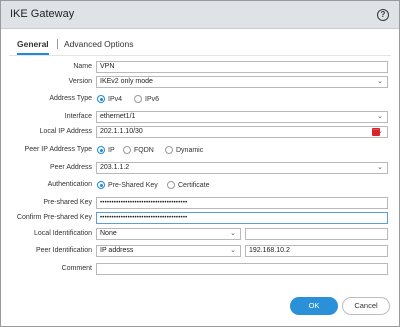 Image resolution: width=400 pixels, height=327 pixels. What do you see at coordinates (200, 15) in the screenshot?
I see `dialog-titlebar: IKE Gateway ?` at bounding box center [200, 15].